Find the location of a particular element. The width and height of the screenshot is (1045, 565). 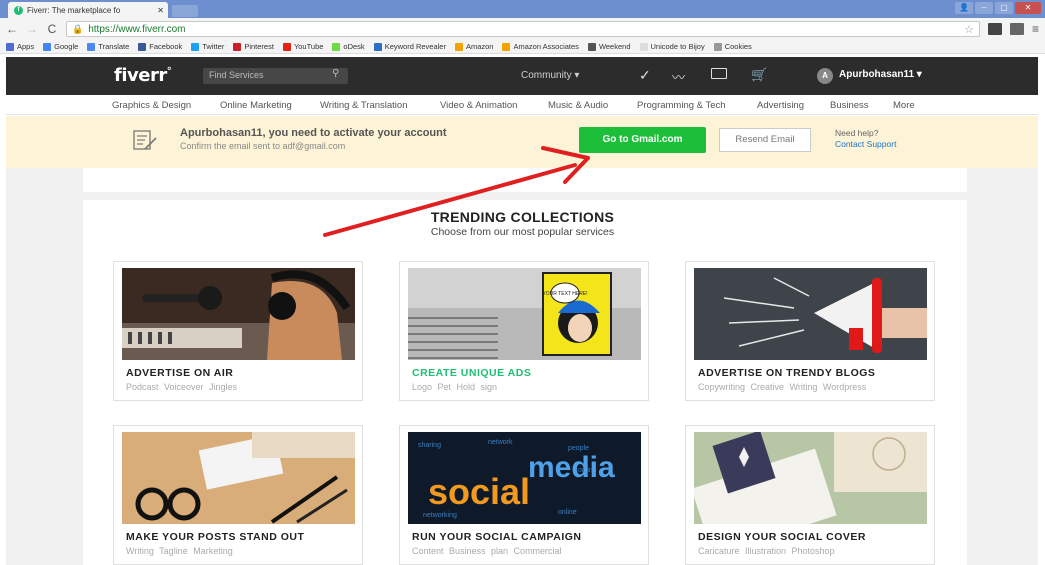

social-word: social is located at coordinates (479, 491).